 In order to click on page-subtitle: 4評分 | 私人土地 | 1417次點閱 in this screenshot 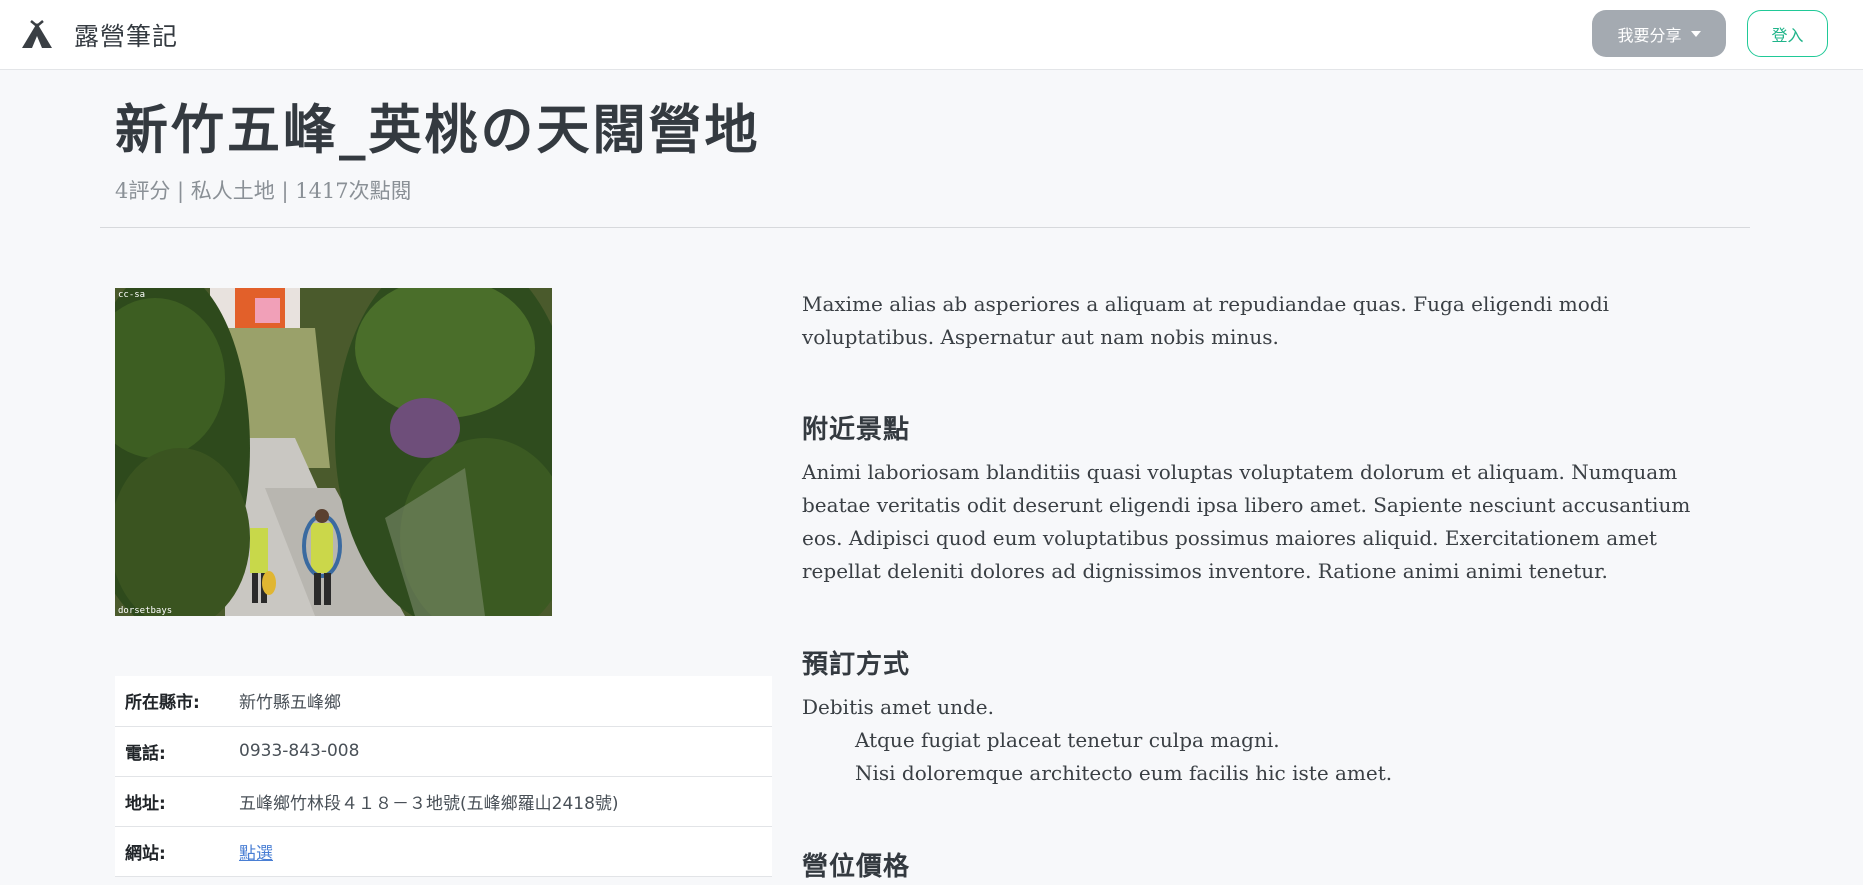, I will do `click(263, 191)`.